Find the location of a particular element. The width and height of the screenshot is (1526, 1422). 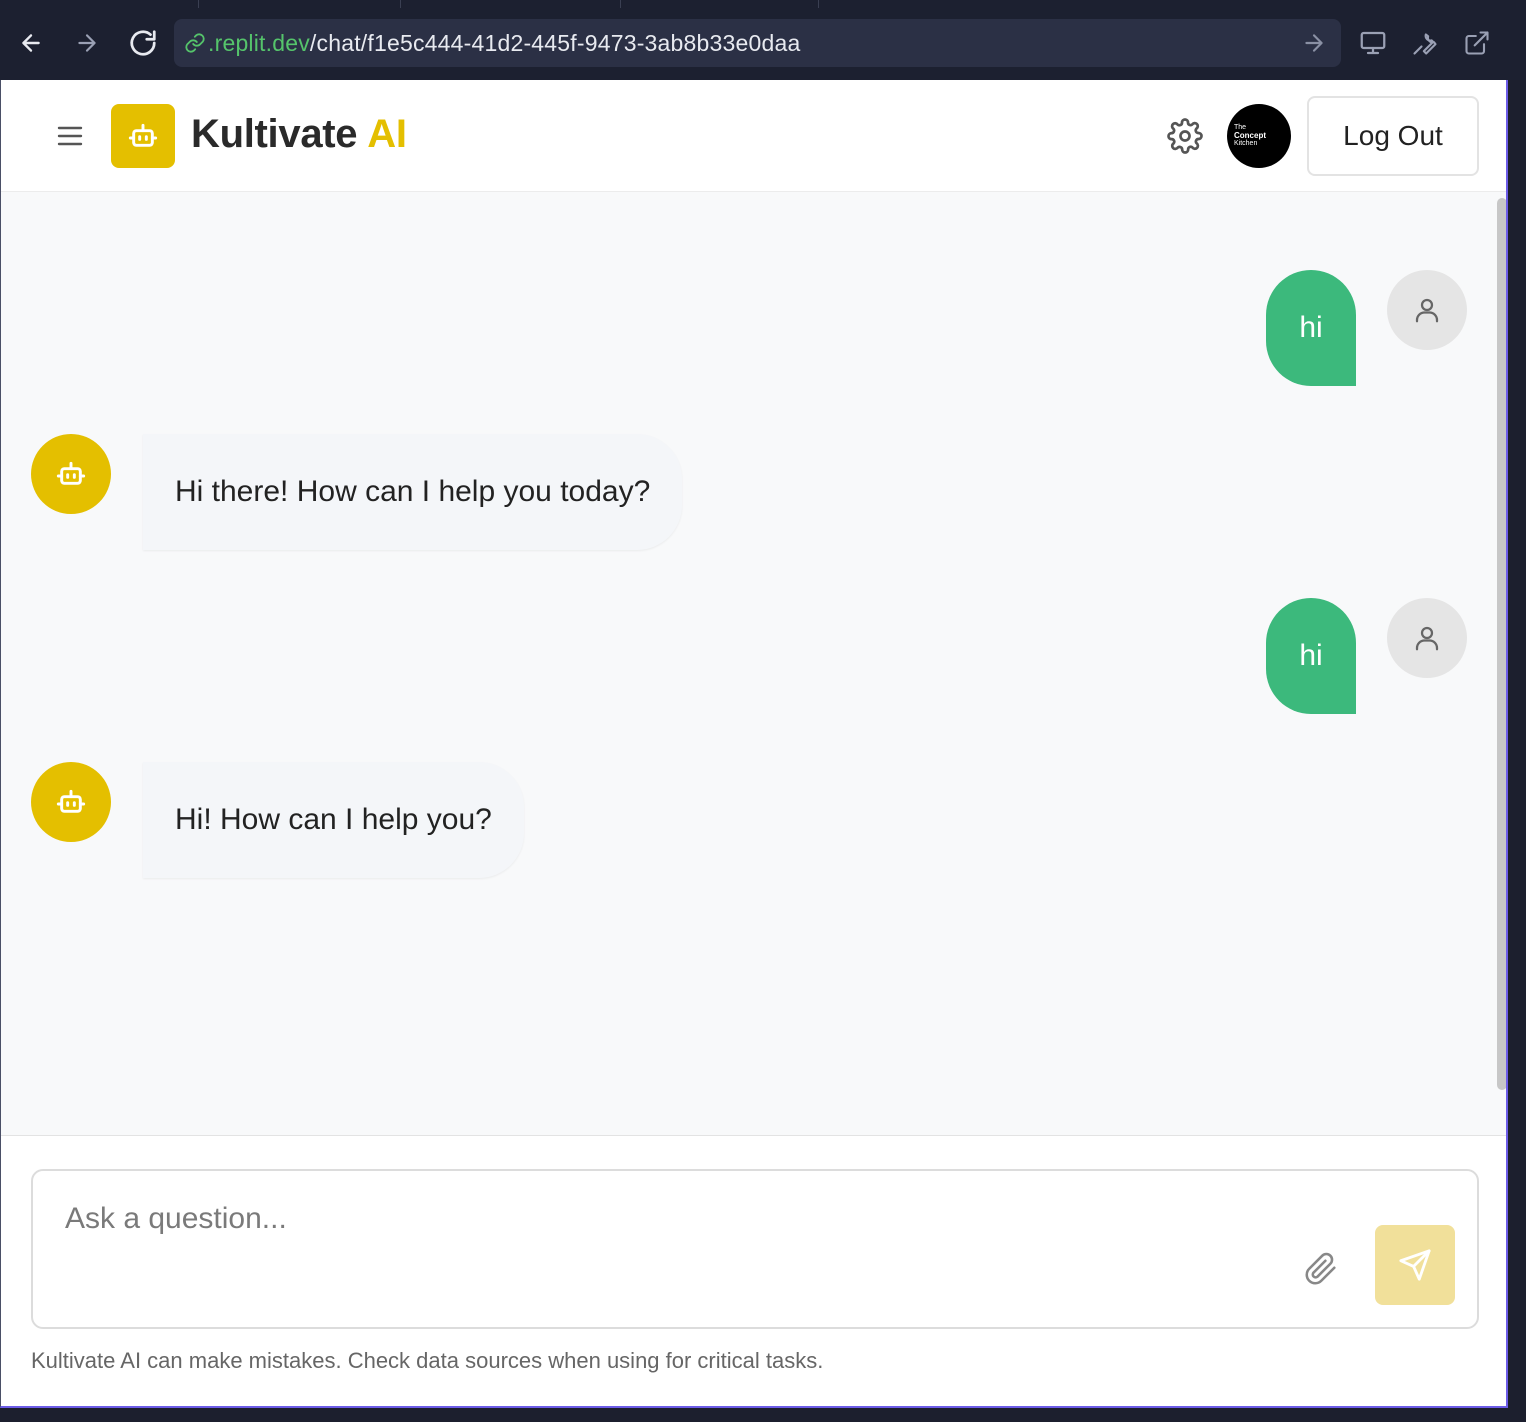

devtools-button is located at coordinates (1425, 43).